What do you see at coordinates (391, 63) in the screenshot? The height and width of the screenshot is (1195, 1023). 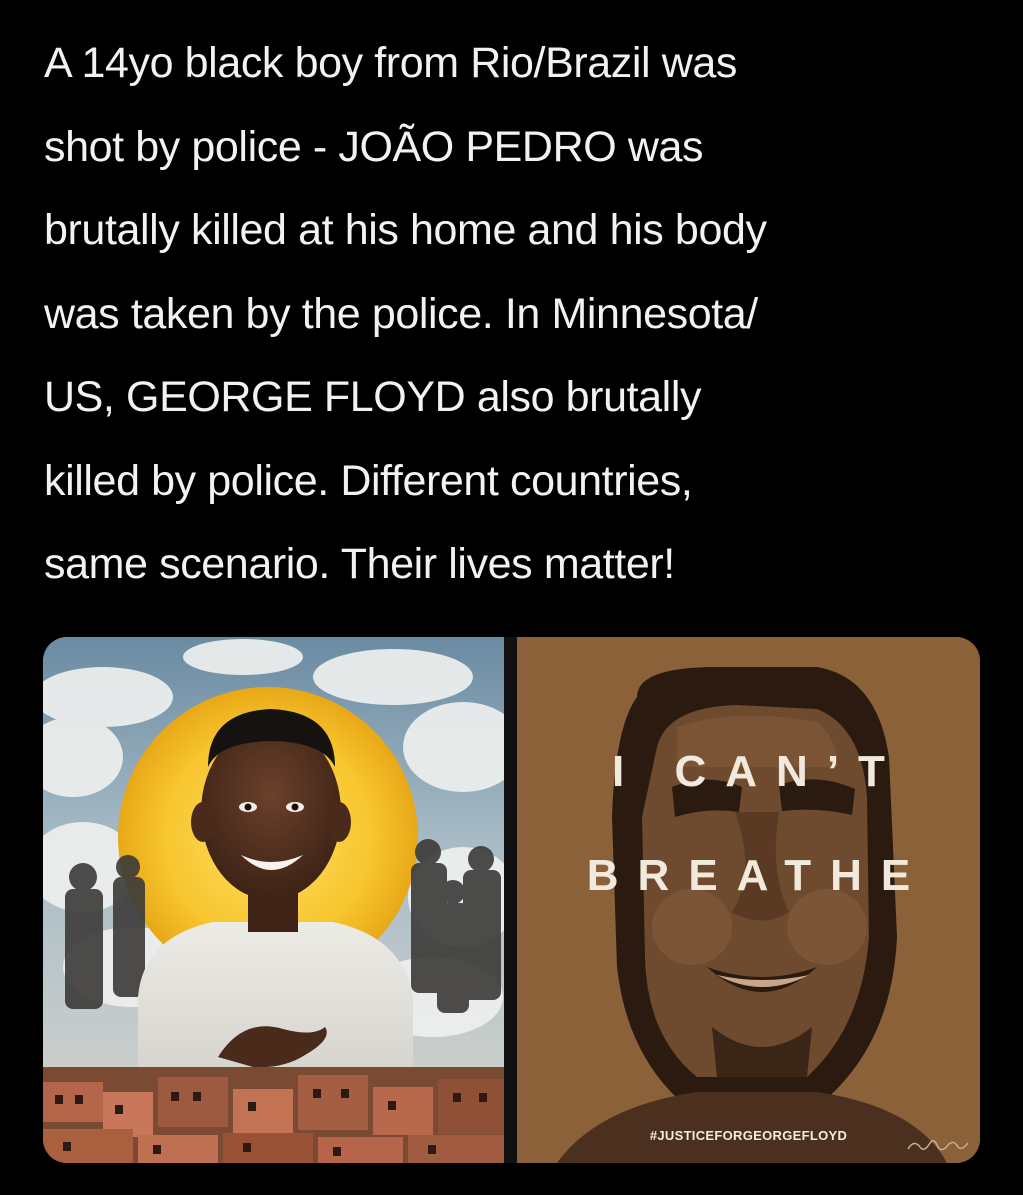 I see `tweet-text-line: A 14yo black boy from Rio/Brazil was` at bounding box center [391, 63].